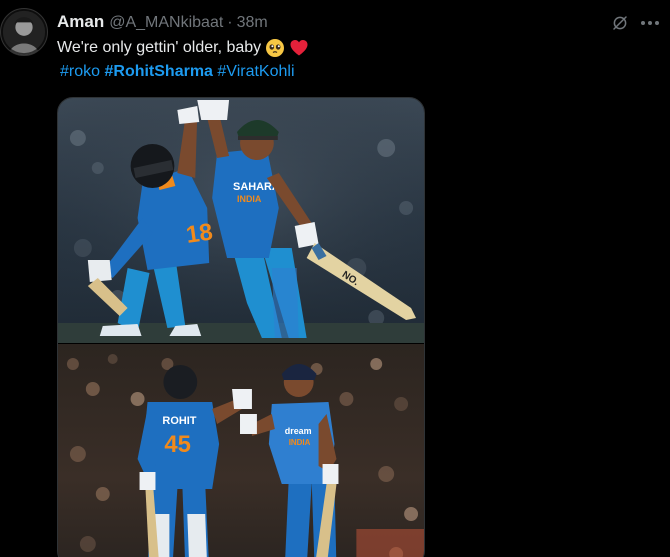 This screenshot has width=670, height=557. Describe the element at coordinates (158, 71) in the screenshot. I see `hashtag-link: #RohitSharma` at that location.